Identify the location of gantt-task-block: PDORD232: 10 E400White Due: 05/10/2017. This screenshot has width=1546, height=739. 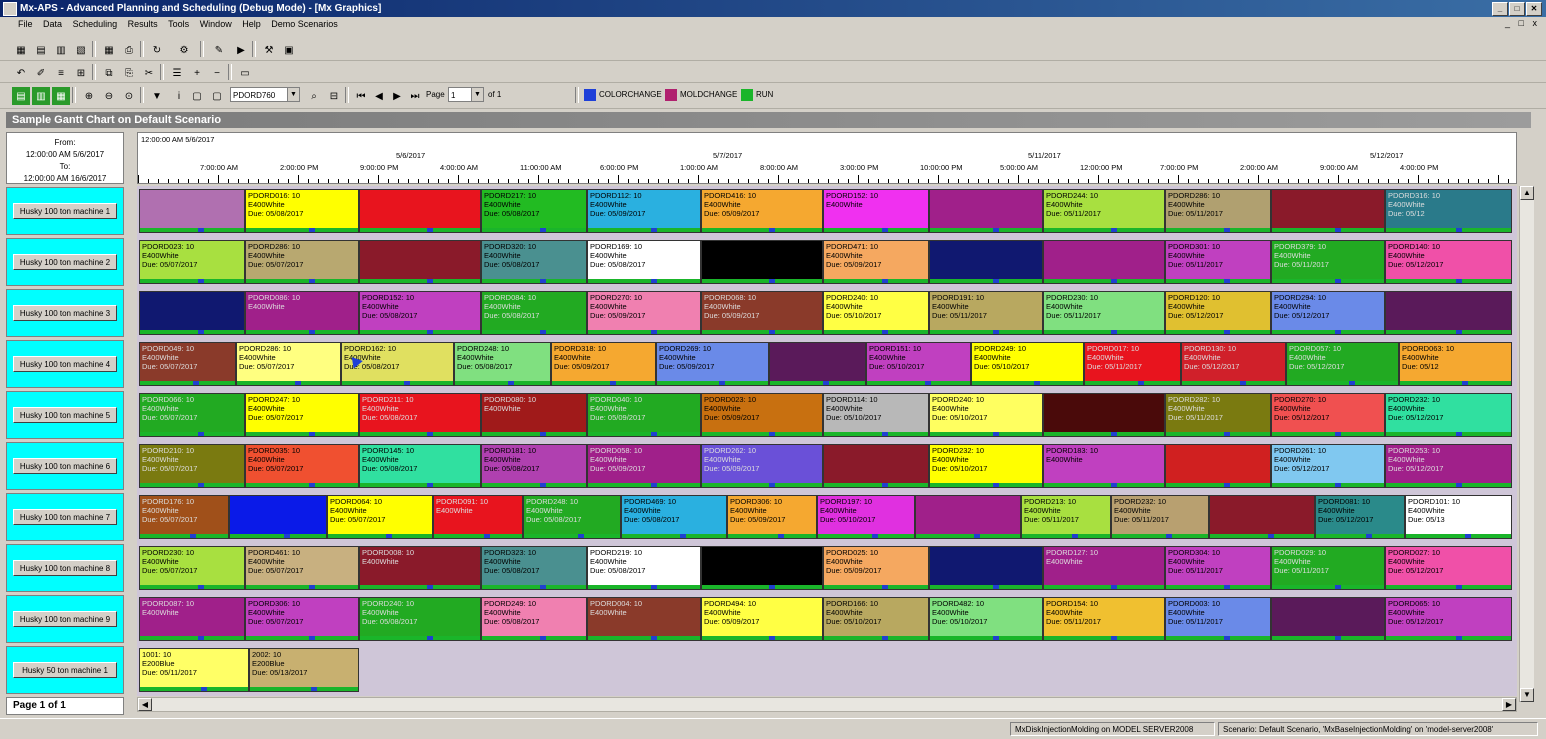
(986, 466).